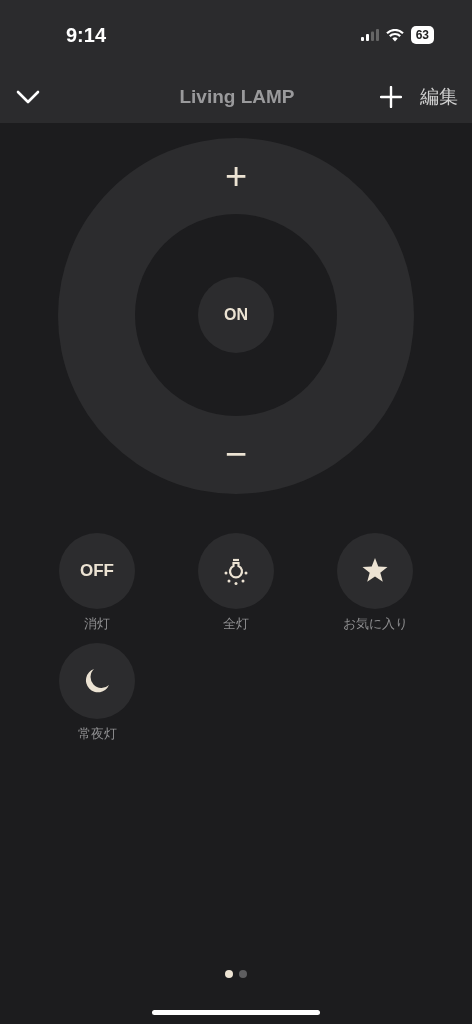 This screenshot has width=472, height=1024. I want to click on off-button: OFF, so click(97, 571).